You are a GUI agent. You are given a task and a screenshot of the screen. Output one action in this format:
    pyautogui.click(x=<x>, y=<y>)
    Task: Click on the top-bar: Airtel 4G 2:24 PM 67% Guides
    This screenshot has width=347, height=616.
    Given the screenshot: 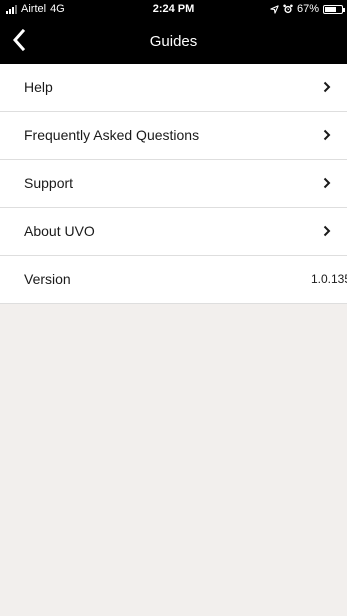 What is the action you would take?
    pyautogui.click(x=173, y=32)
    